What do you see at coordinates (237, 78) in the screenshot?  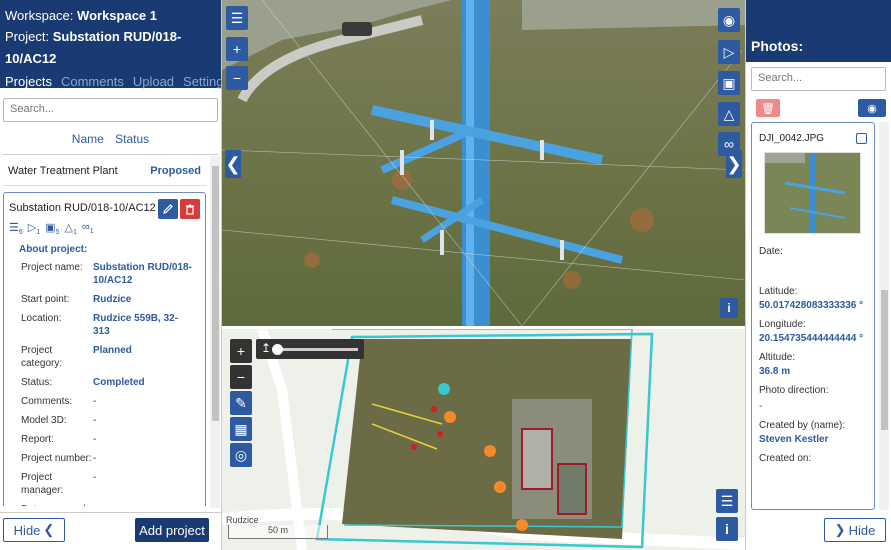 I see `zoom-out-button: −` at bounding box center [237, 78].